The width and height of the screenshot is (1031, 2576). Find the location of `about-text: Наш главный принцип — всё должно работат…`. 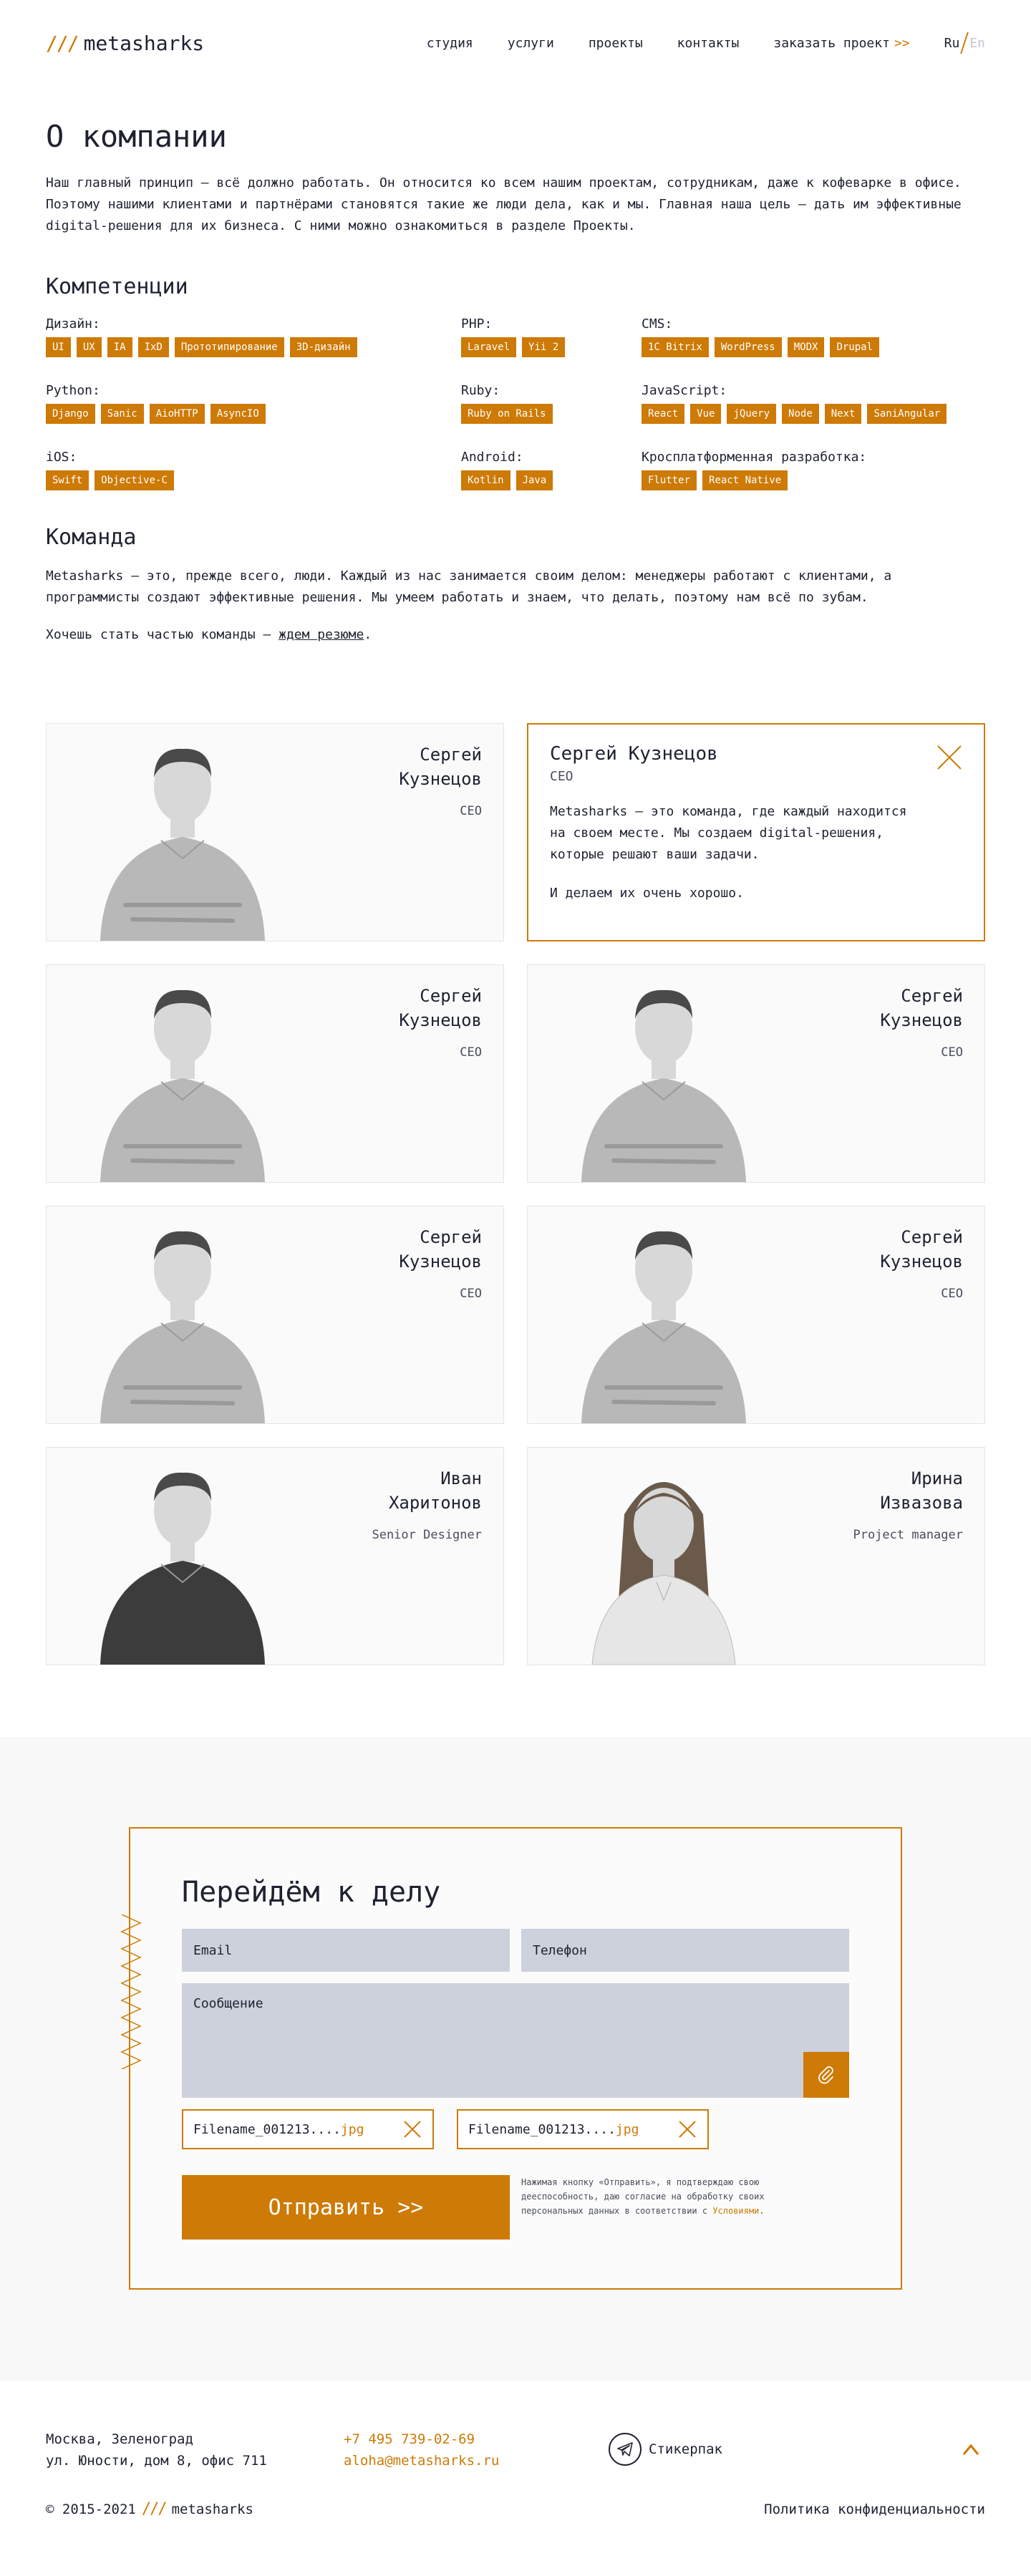

about-text: Наш главный принцип — всё должно работат… is located at coordinates (504, 204).